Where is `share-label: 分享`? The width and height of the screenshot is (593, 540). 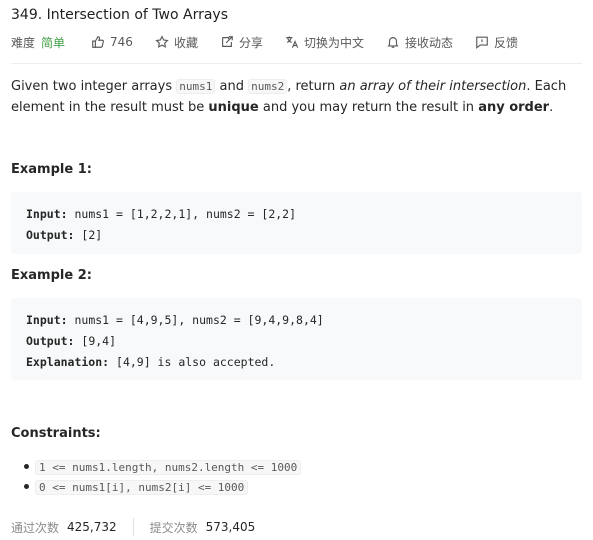
share-label: 分享 is located at coordinates (250, 42).